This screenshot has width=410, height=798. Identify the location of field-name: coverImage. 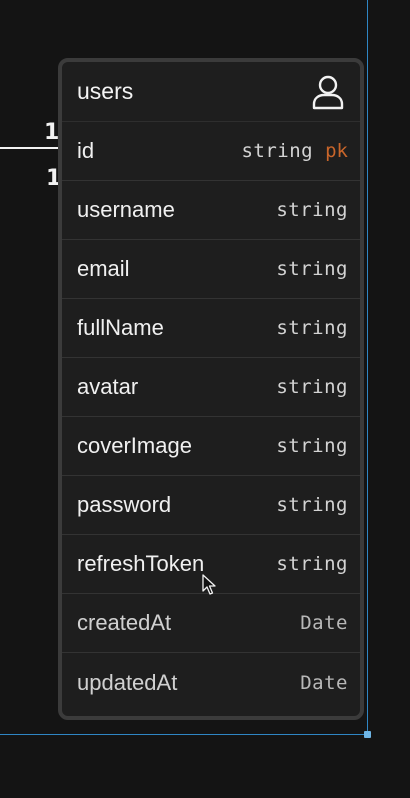
(134, 445).